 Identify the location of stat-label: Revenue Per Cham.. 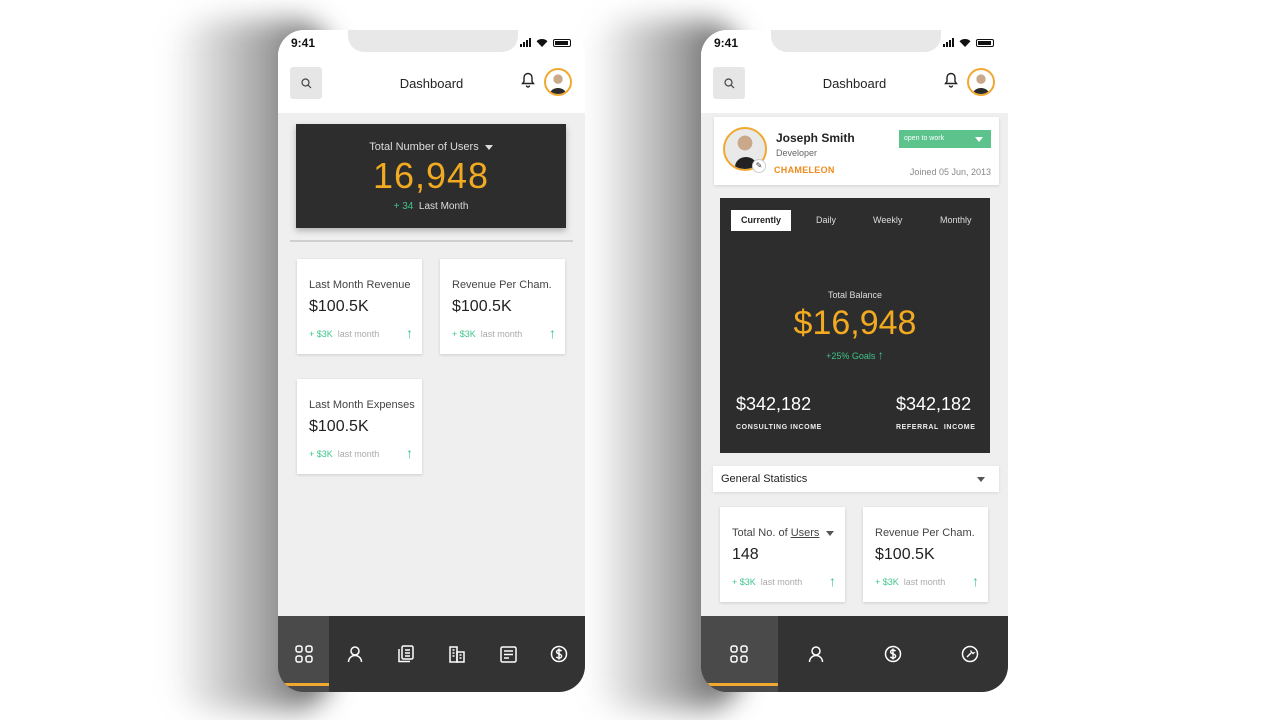
(502, 285).